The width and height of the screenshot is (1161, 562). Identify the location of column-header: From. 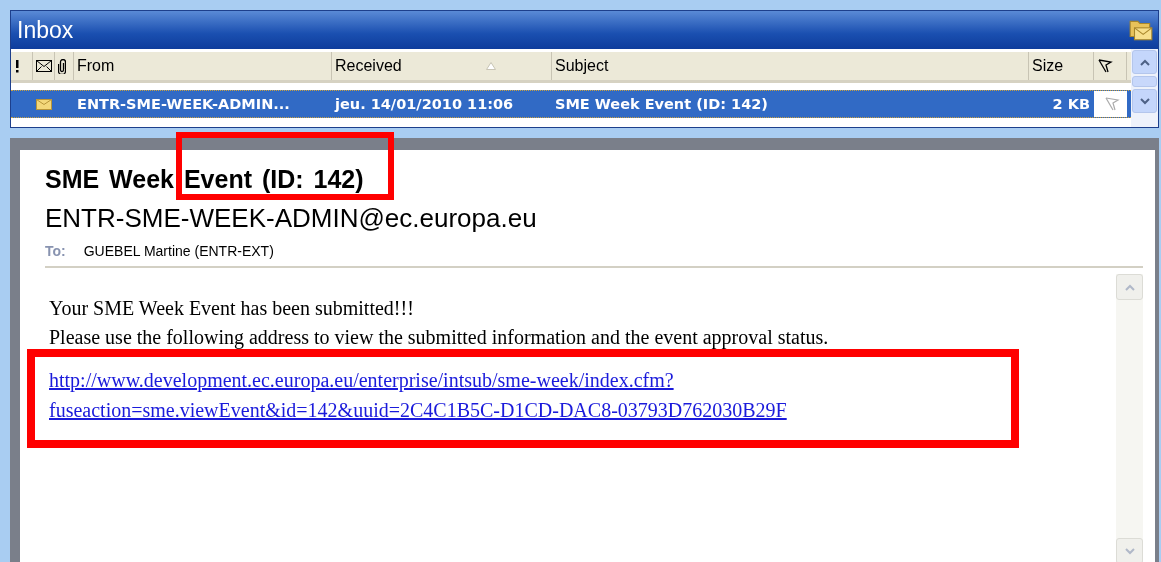
(203, 66).